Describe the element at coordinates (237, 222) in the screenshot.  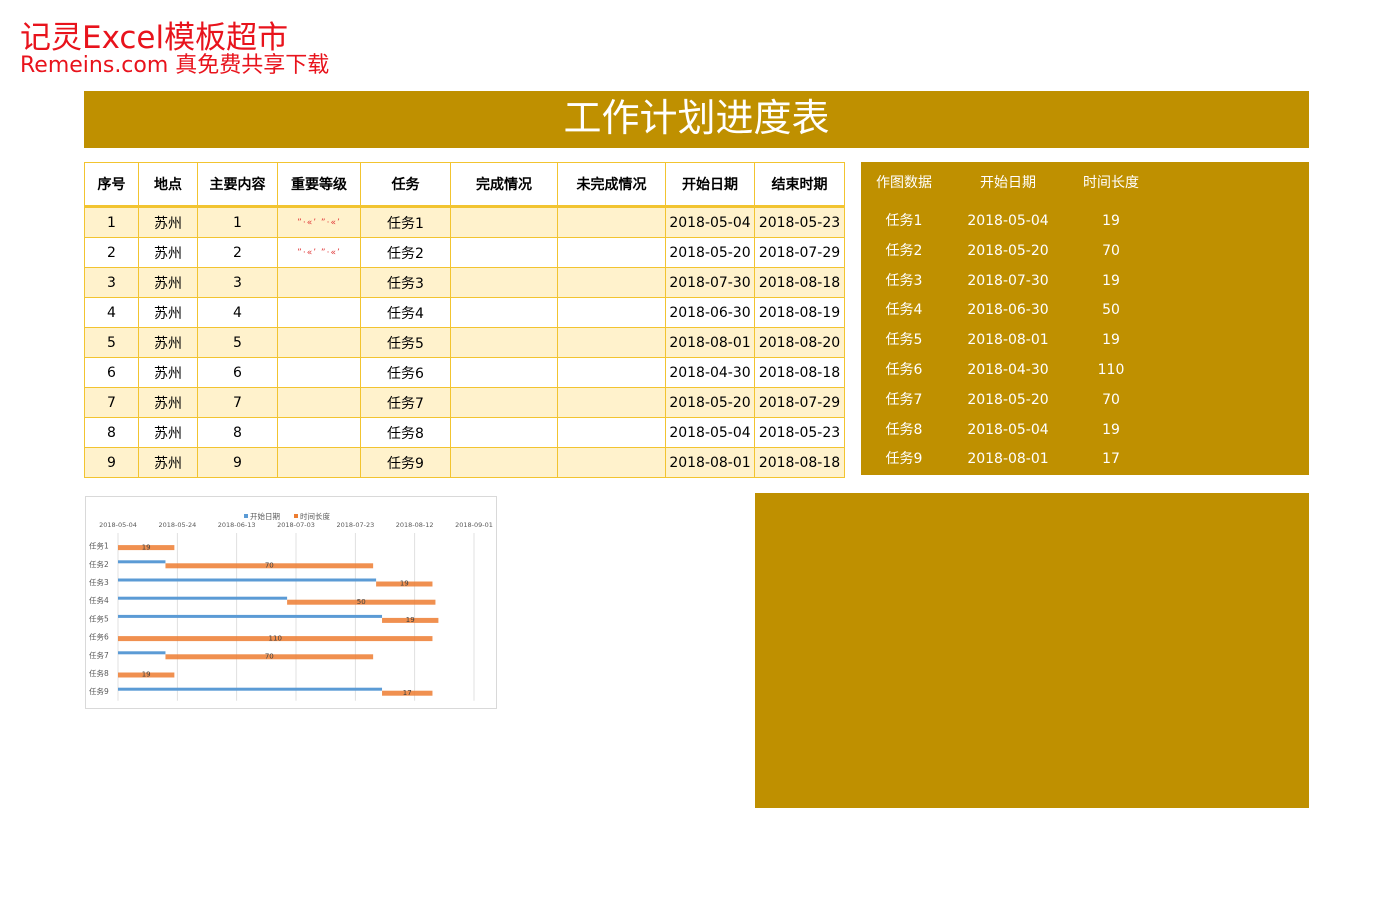
I see `cell-content: 1` at that location.